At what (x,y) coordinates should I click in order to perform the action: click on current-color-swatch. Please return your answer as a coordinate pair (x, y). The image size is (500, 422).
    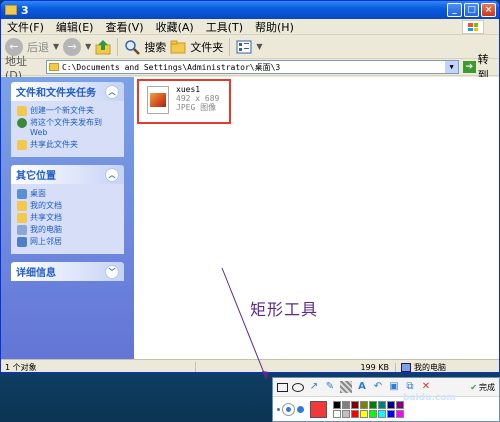
    Looking at the image, I should click on (318, 409).